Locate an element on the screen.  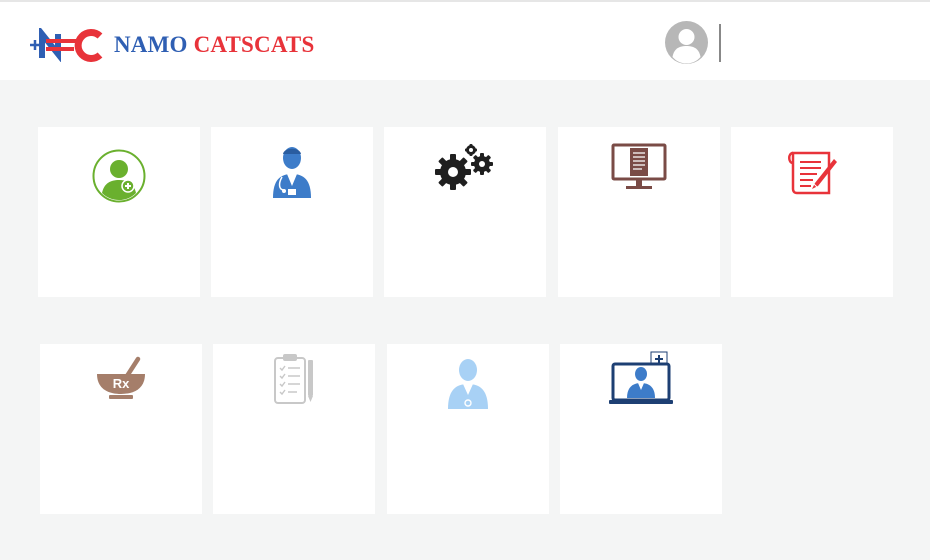
settings-gears-icon is located at coordinates (464, 167).